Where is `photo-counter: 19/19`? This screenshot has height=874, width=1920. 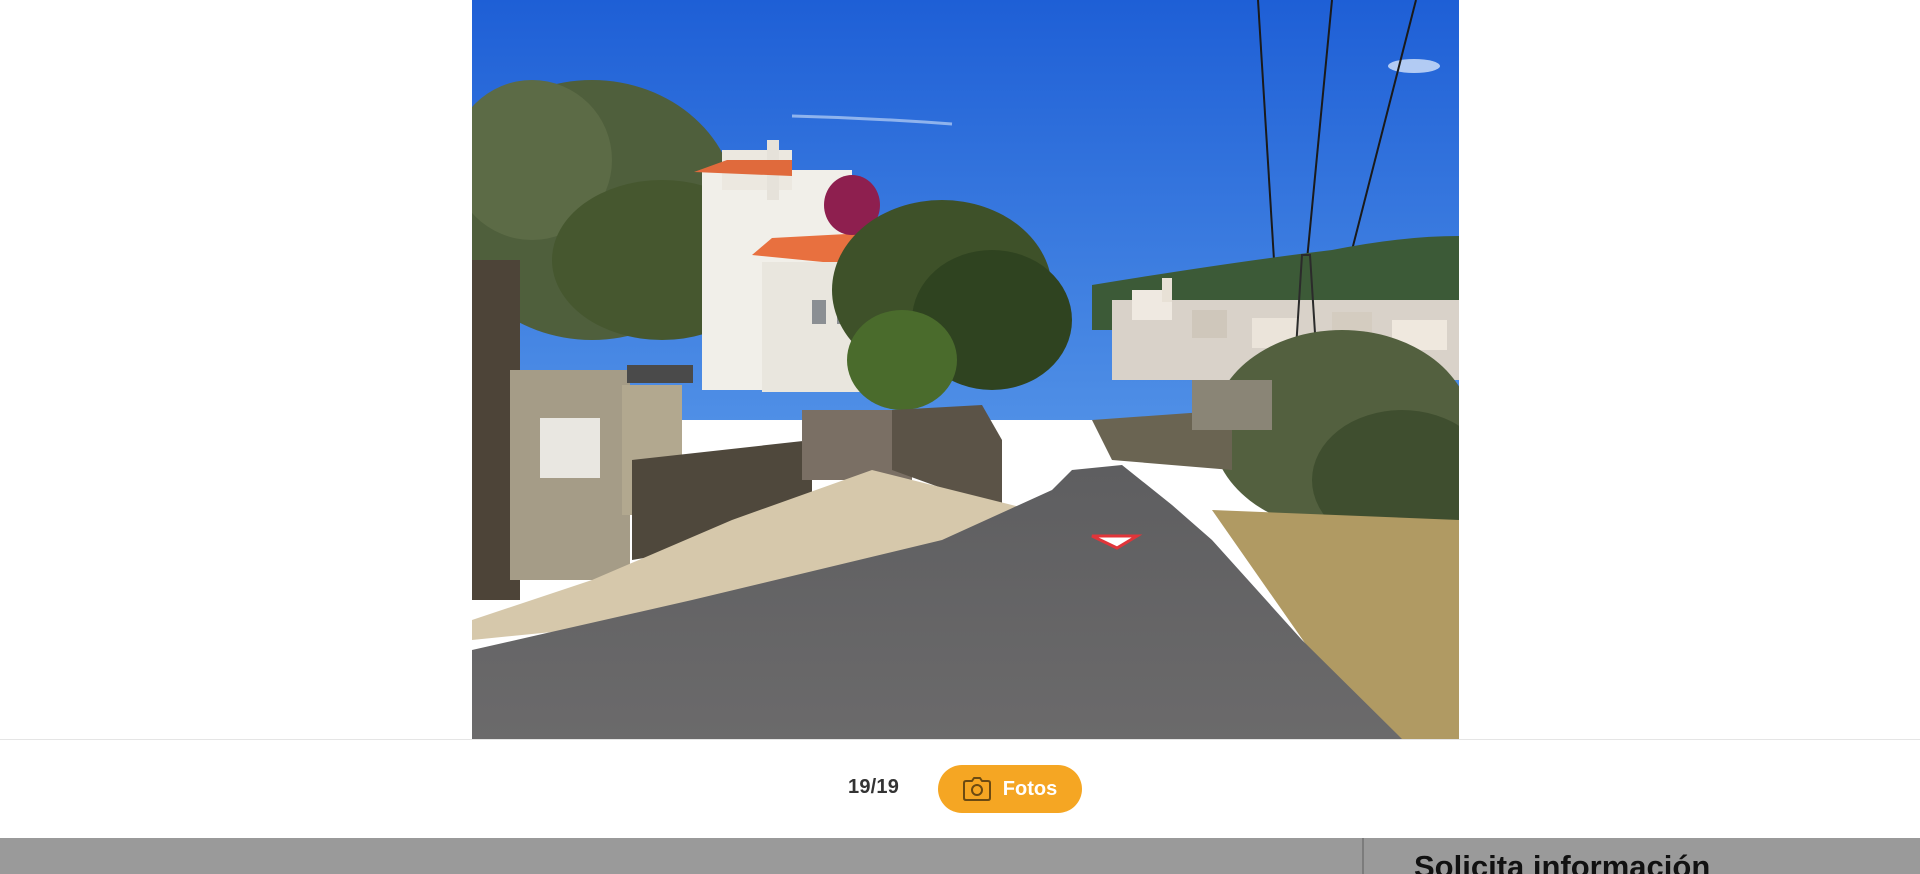
photo-counter: 19/19 is located at coordinates (874, 787).